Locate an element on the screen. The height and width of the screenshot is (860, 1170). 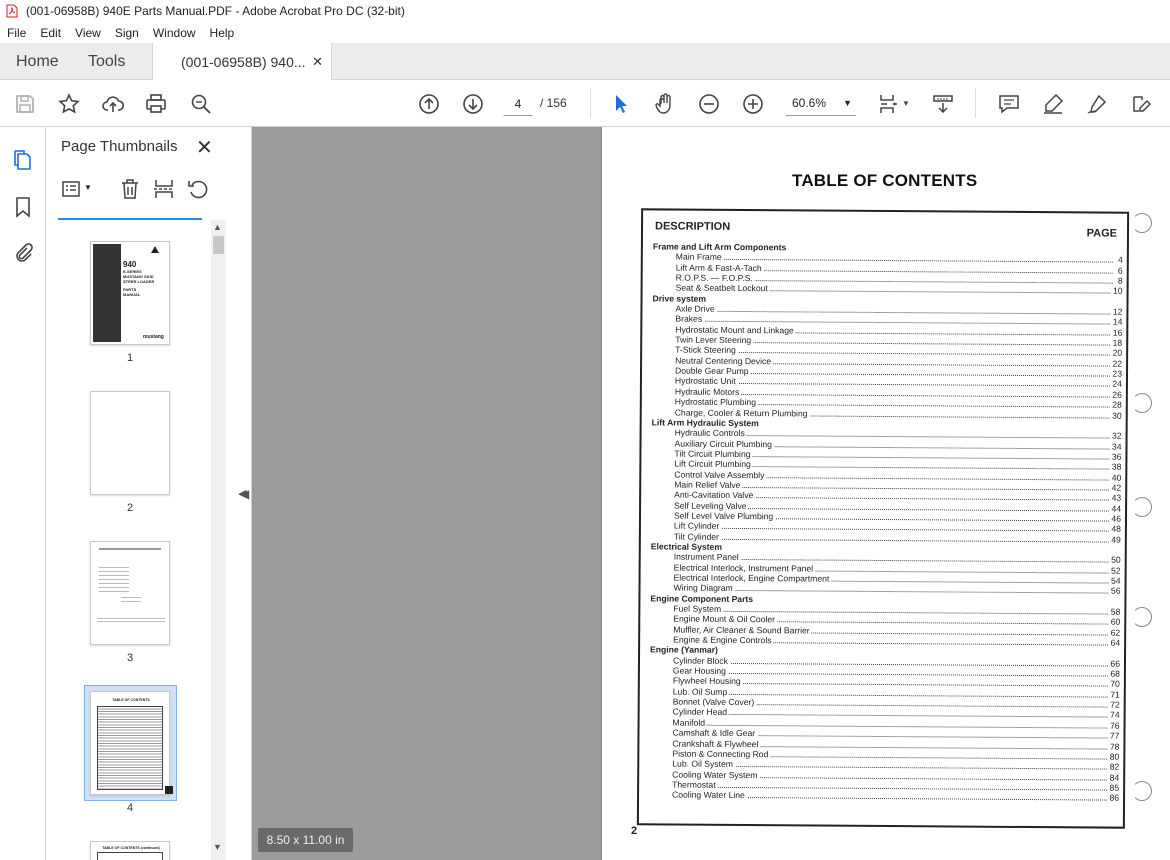
menu-edit: Edit is located at coordinates (50, 33).